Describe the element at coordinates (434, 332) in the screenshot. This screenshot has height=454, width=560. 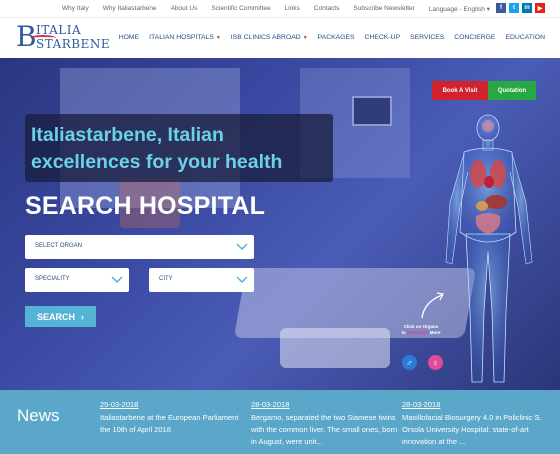
I see `organ-hint-line2b: More` at that location.